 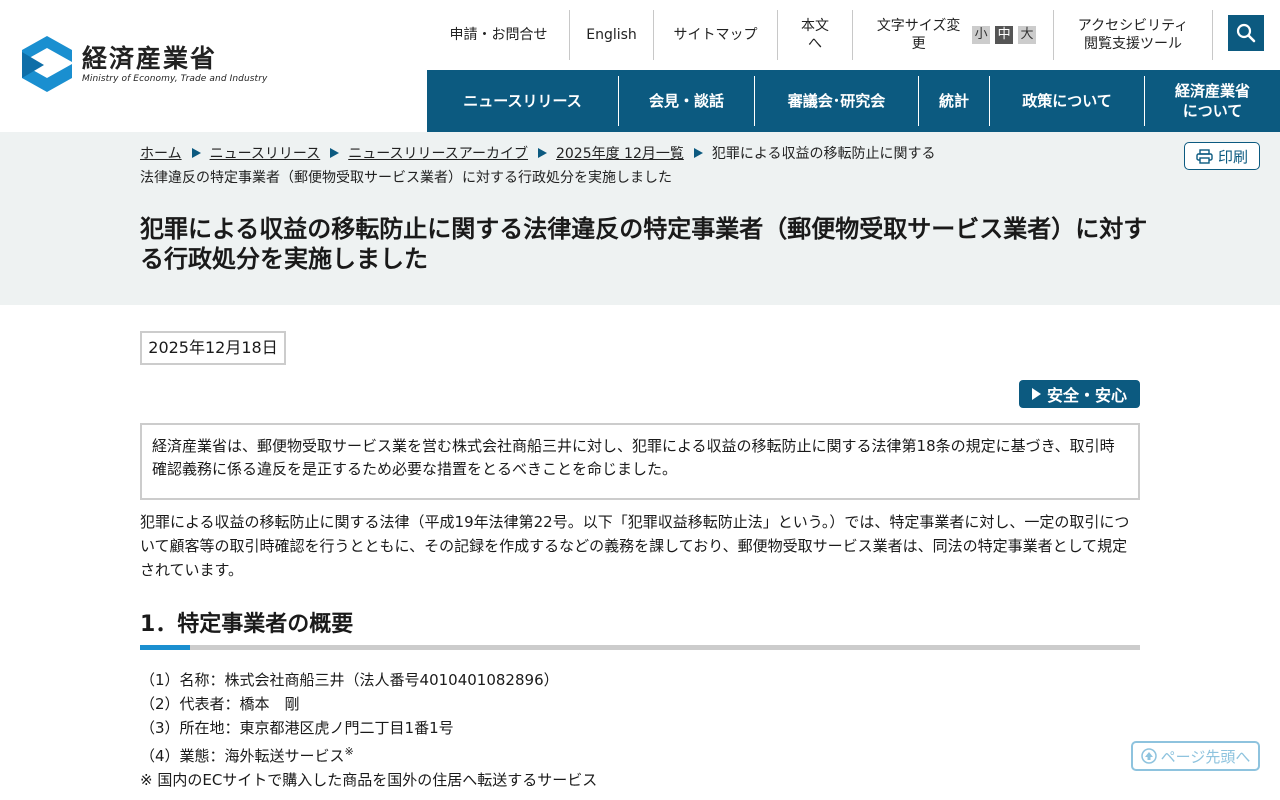 What do you see at coordinates (523, 101) in the screenshot?
I see `nav-news-release: ニュースリリース` at bounding box center [523, 101].